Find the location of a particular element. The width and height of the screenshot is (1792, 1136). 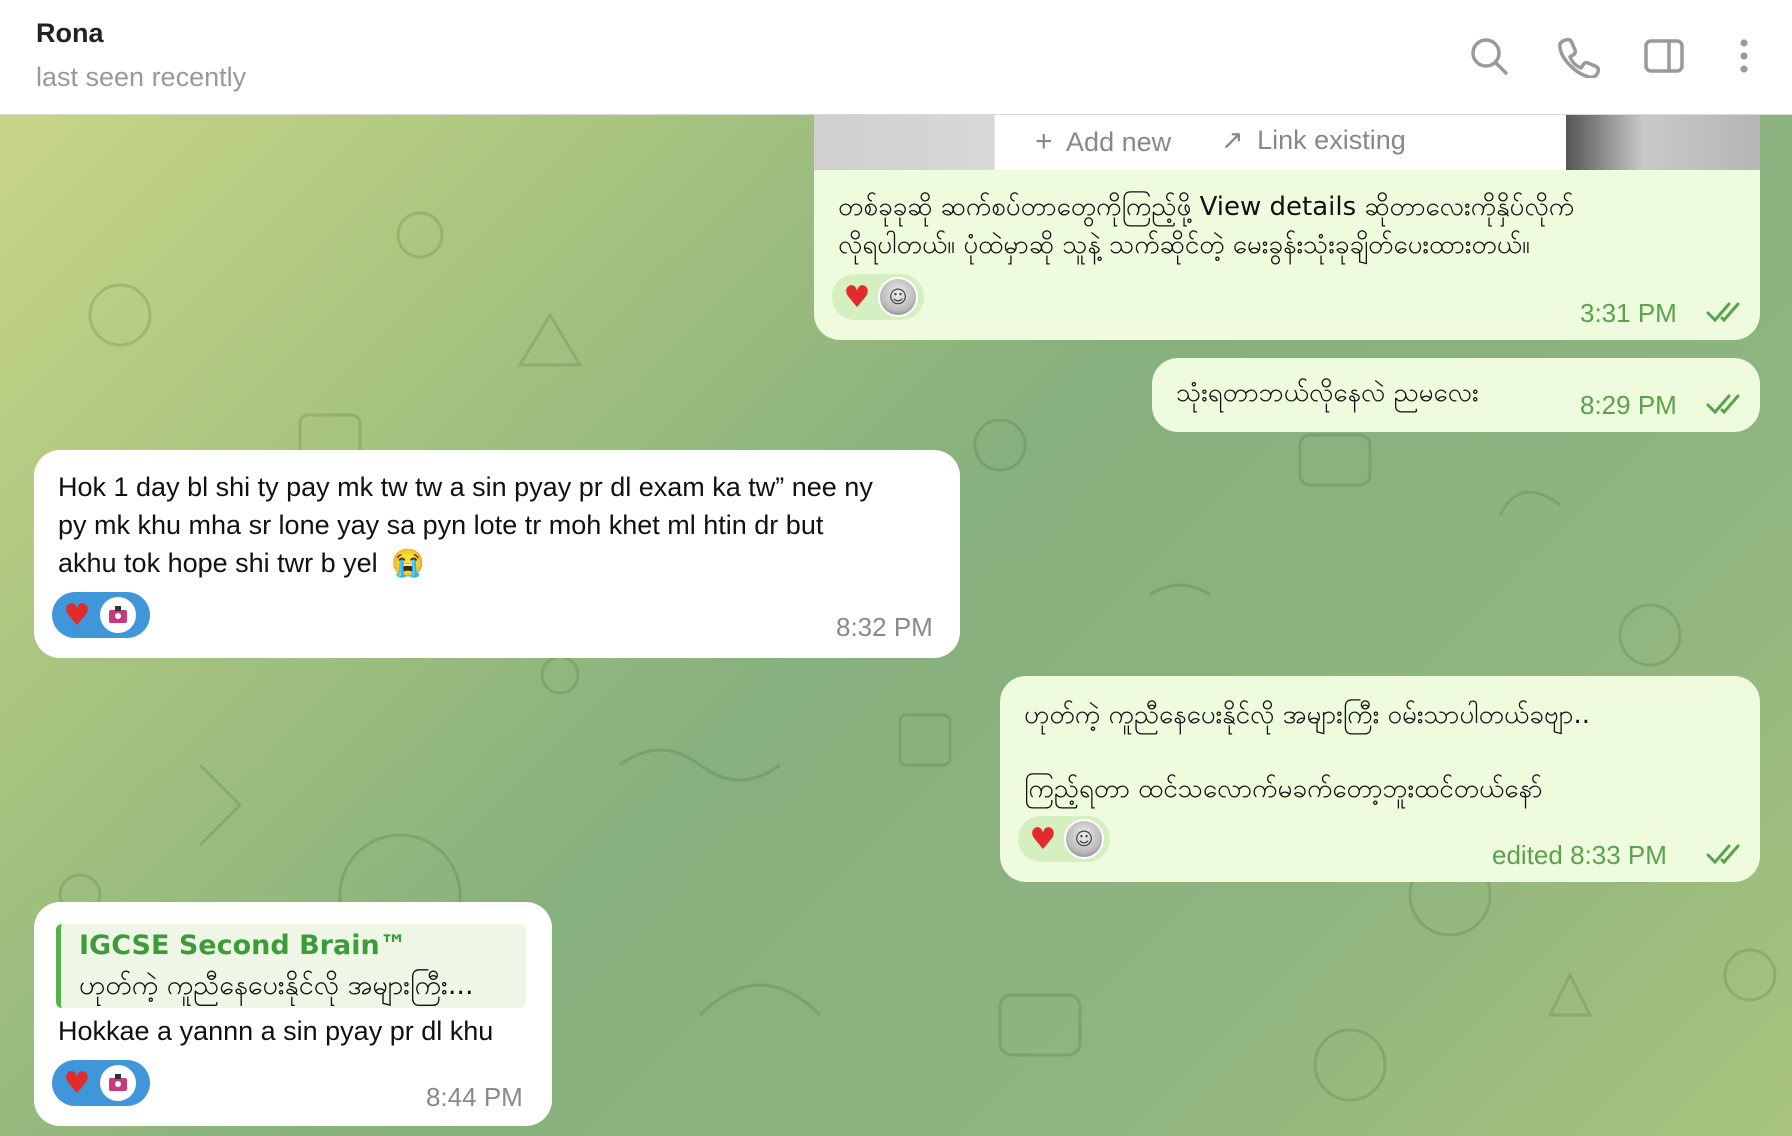

search-icon is located at coordinates (1489, 56).